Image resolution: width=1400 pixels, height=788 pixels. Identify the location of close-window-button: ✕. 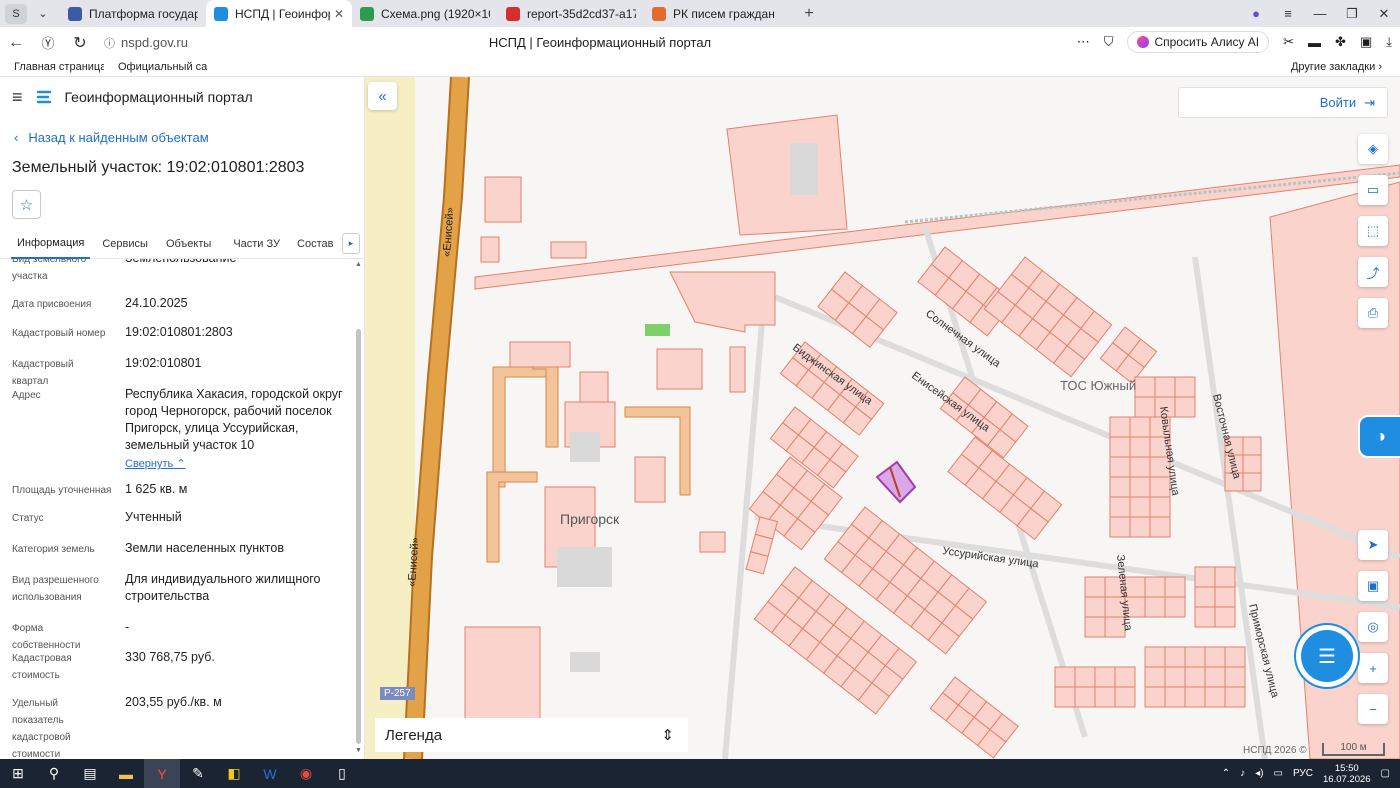
(1384, 14).